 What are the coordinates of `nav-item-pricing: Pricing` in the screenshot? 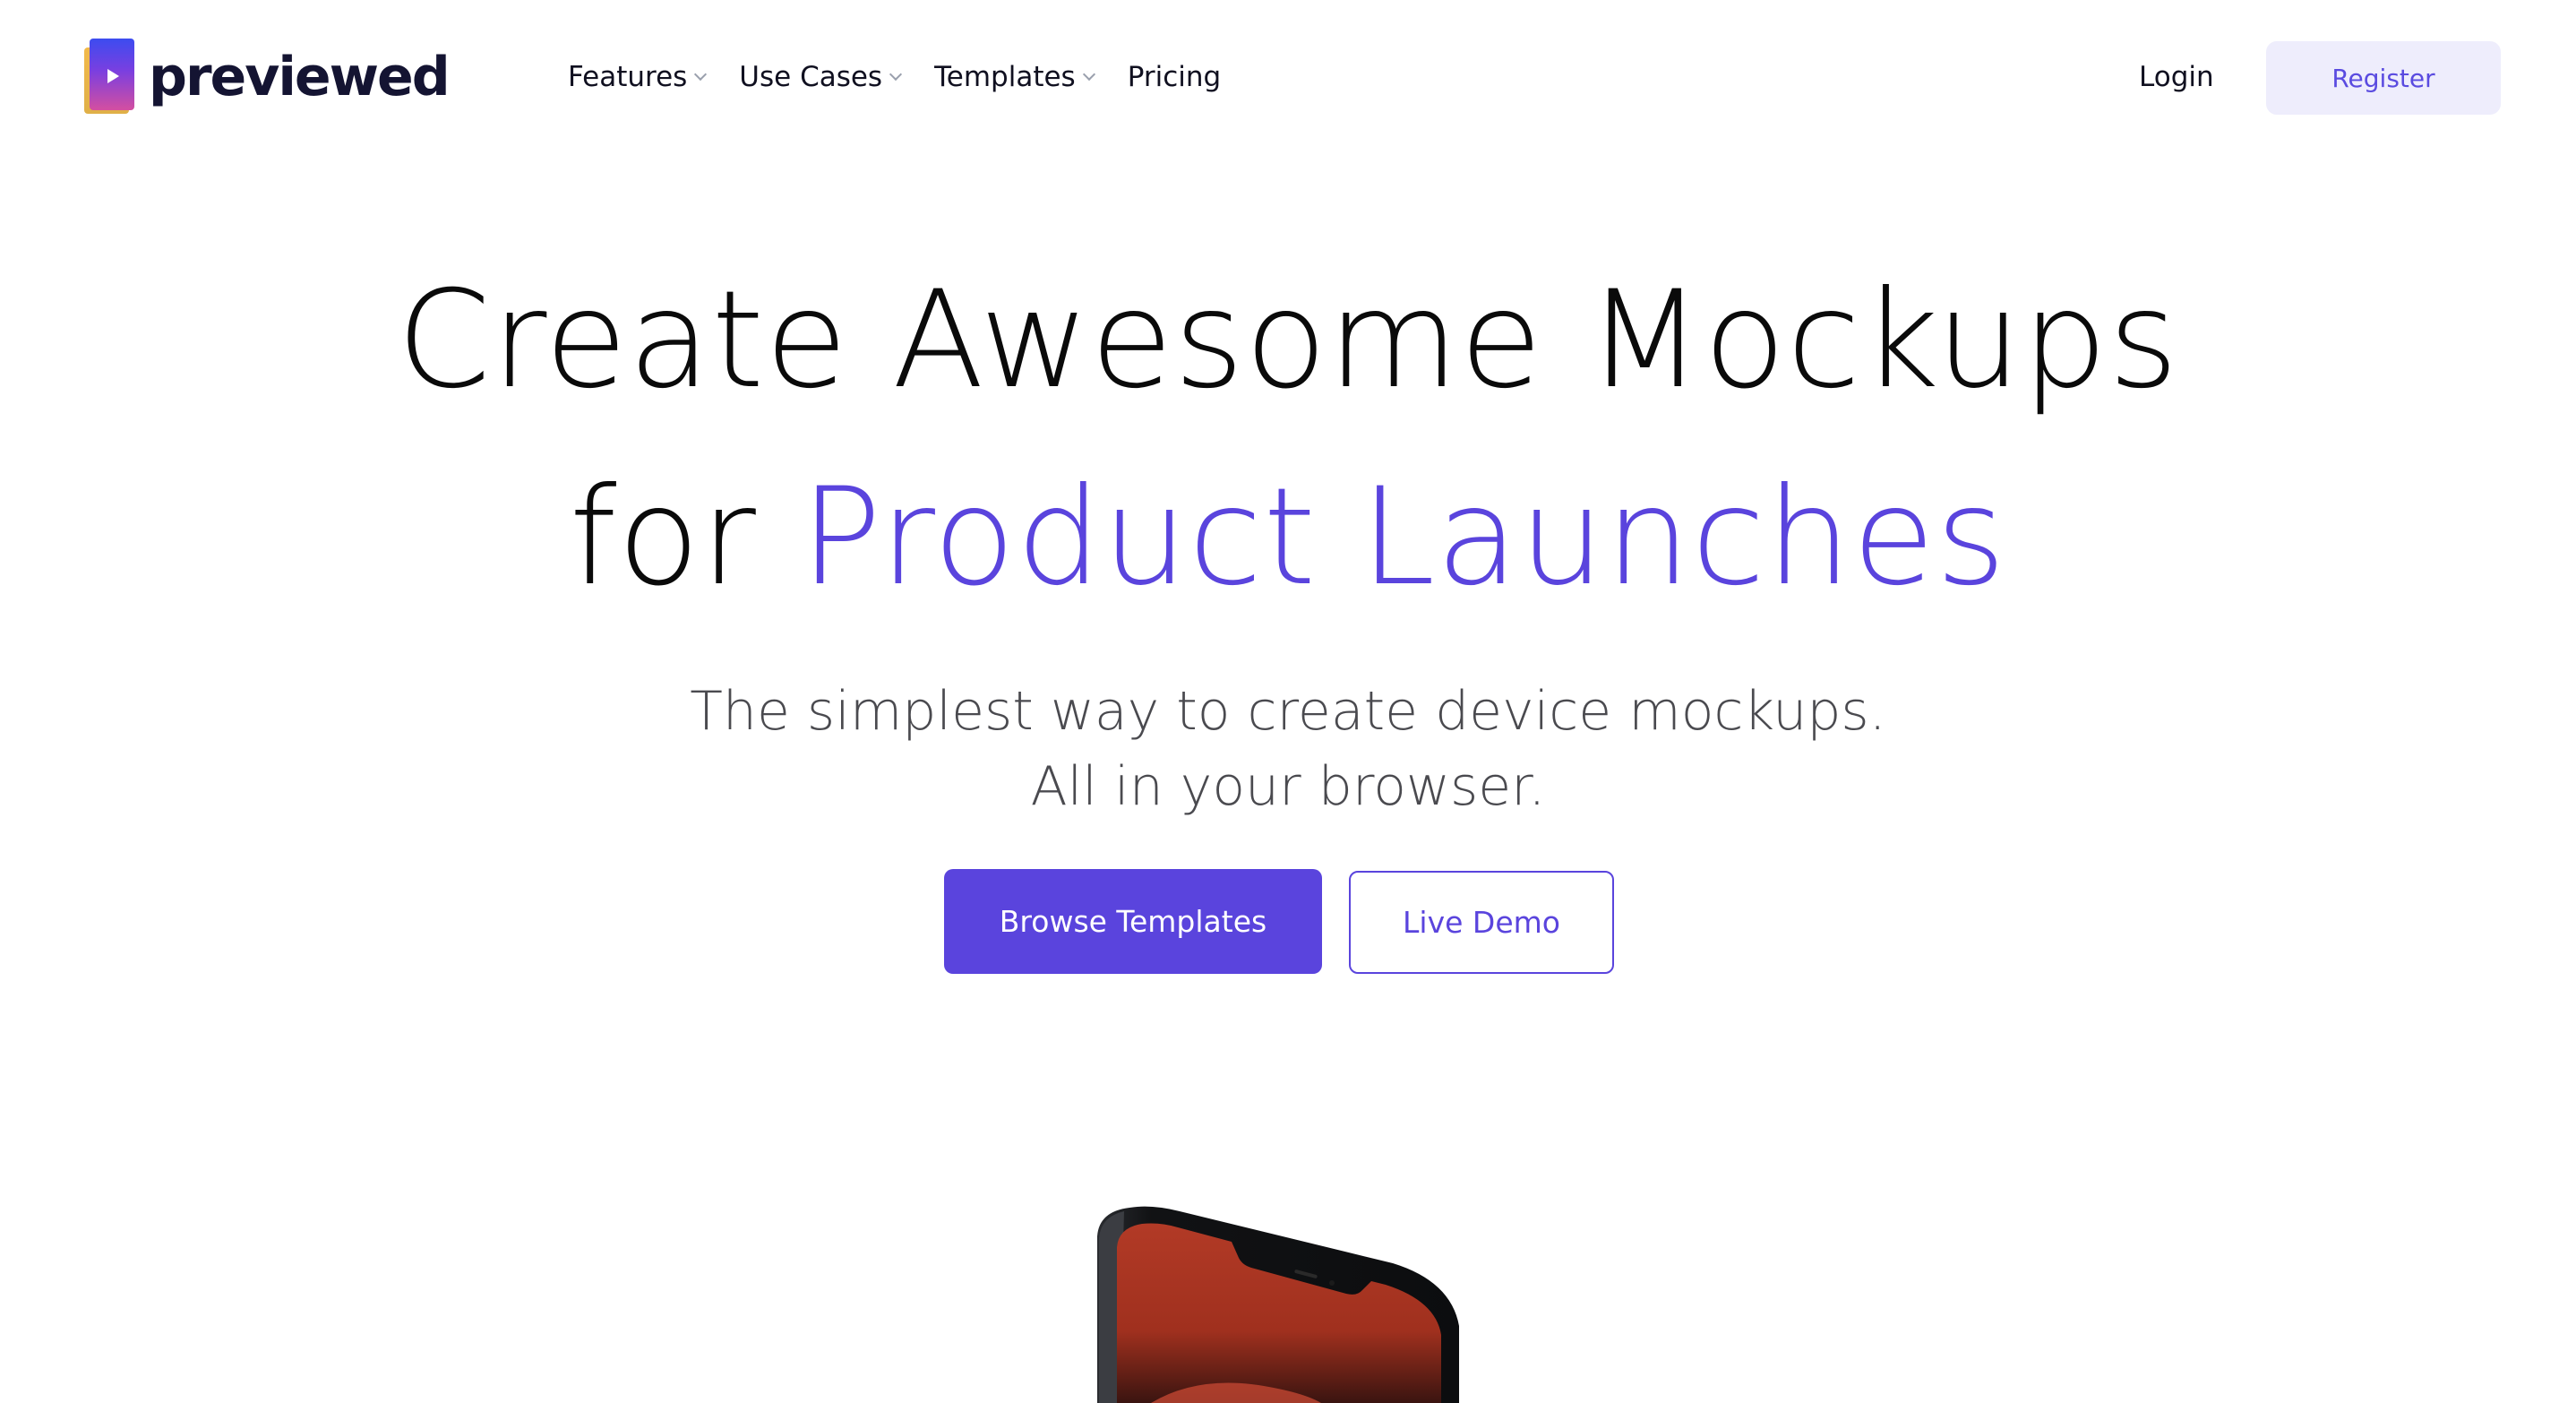 It's located at (1175, 77).